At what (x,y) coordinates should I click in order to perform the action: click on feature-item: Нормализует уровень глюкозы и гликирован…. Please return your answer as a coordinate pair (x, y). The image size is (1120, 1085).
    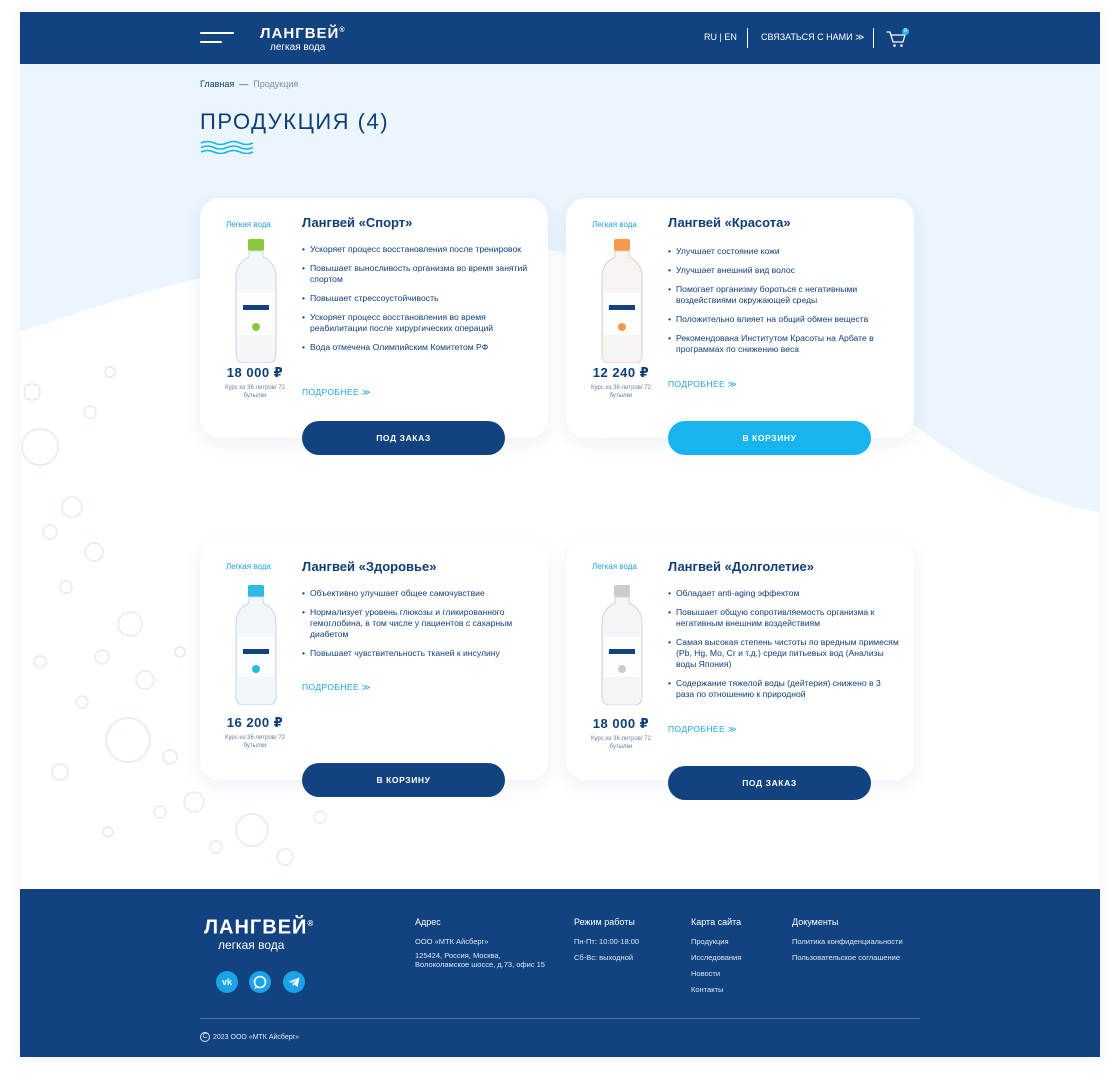
    Looking at the image, I should click on (418, 623).